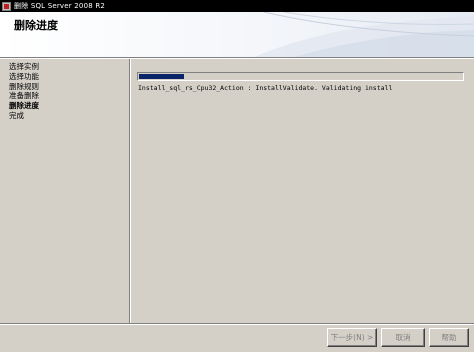  Describe the element at coordinates (24, 96) in the screenshot. I see `step-ready-to-remove: 准备删除` at that location.